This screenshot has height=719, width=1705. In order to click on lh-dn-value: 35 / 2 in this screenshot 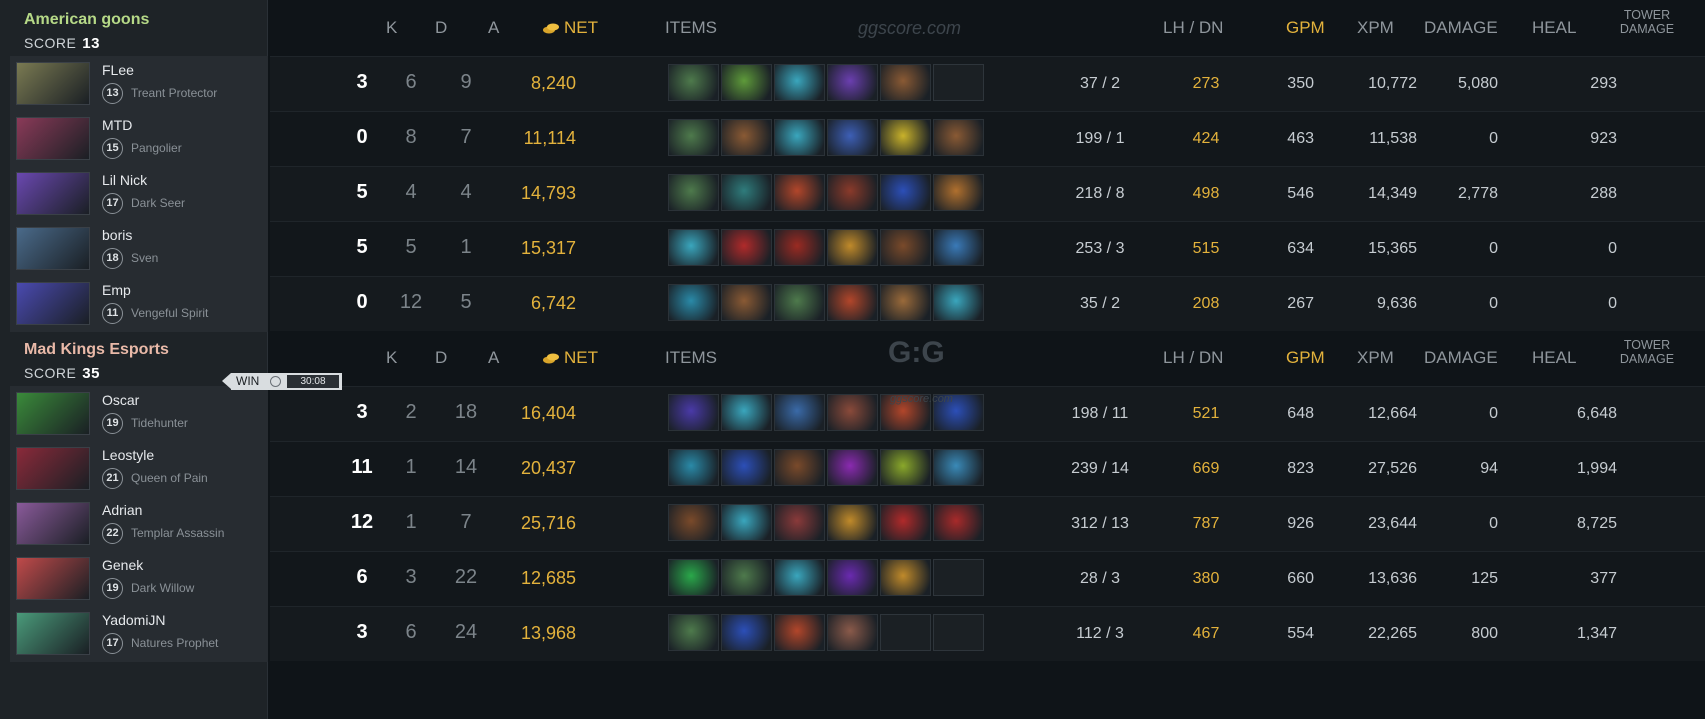, I will do `click(1100, 303)`.